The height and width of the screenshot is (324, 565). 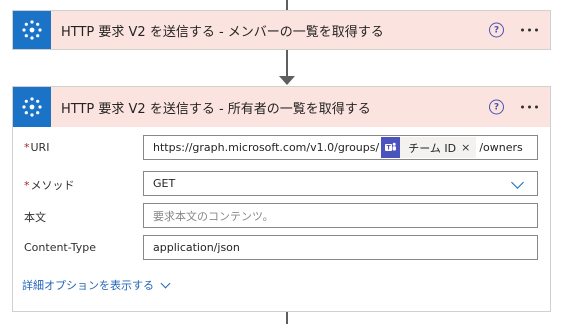 I want to click on arrow-down-icon, so click(x=287, y=80).